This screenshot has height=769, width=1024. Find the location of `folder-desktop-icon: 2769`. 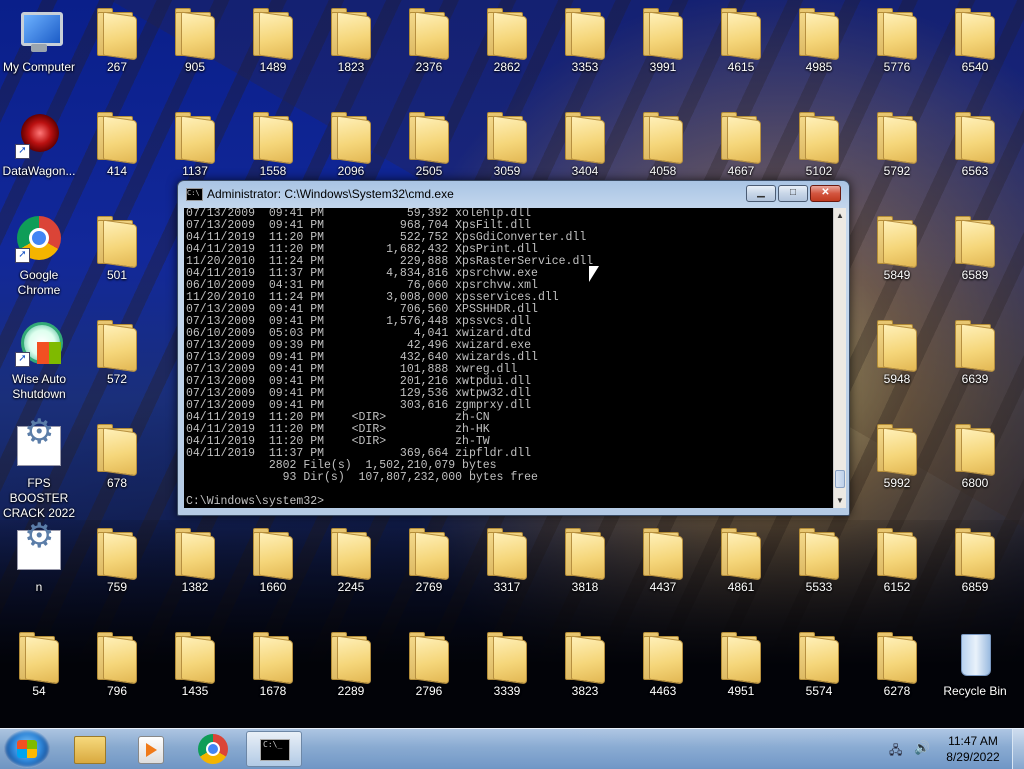

folder-desktop-icon: 2769 is located at coordinates (429, 571).